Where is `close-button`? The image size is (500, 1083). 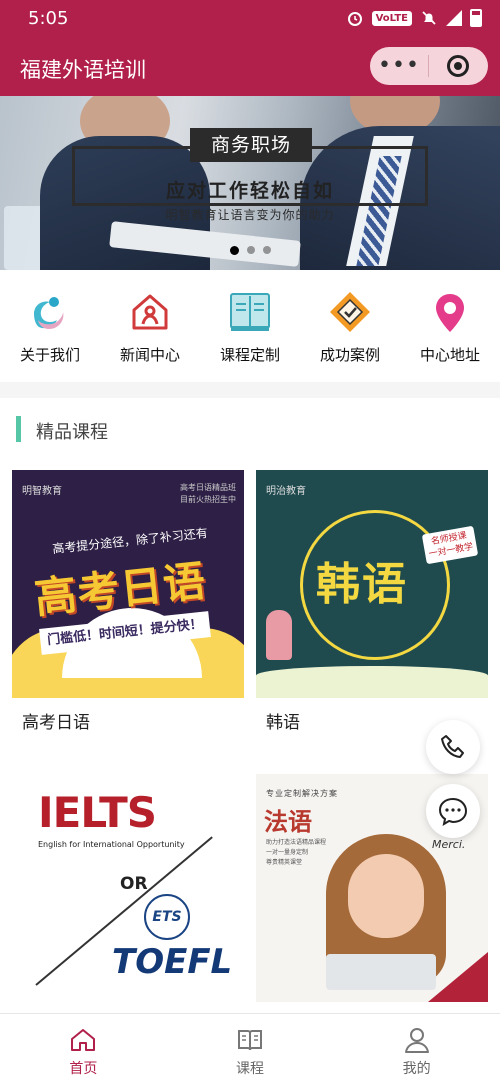 close-button is located at coordinates (458, 66).